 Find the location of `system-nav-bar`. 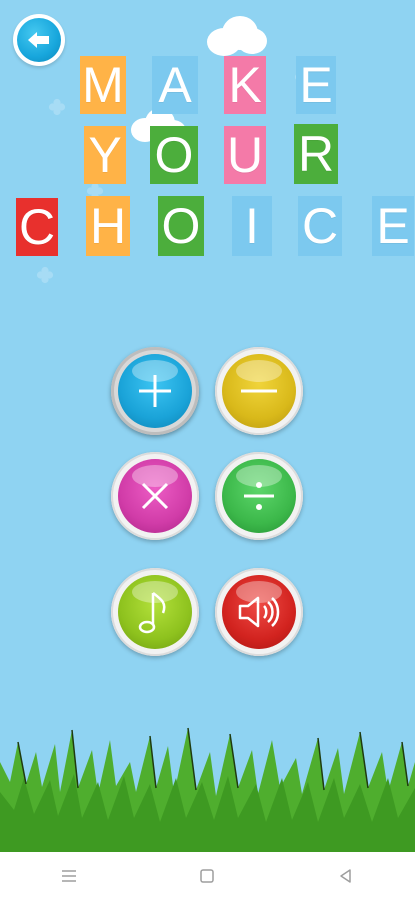

system-nav-bar is located at coordinates (207, 876).